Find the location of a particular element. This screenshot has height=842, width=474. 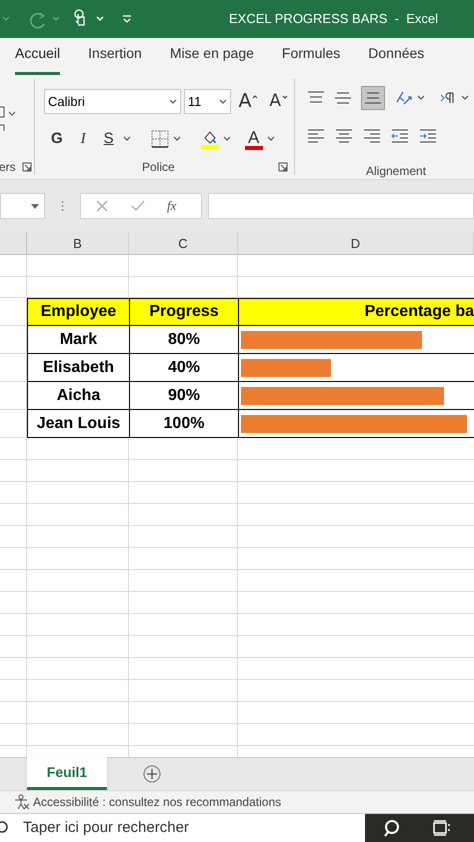

table-cell: Mark is located at coordinates (78, 340).